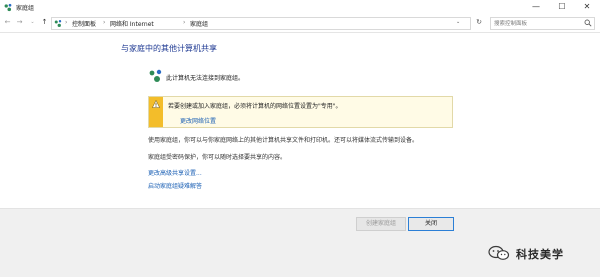  I want to click on wechat-icon, so click(499, 252).